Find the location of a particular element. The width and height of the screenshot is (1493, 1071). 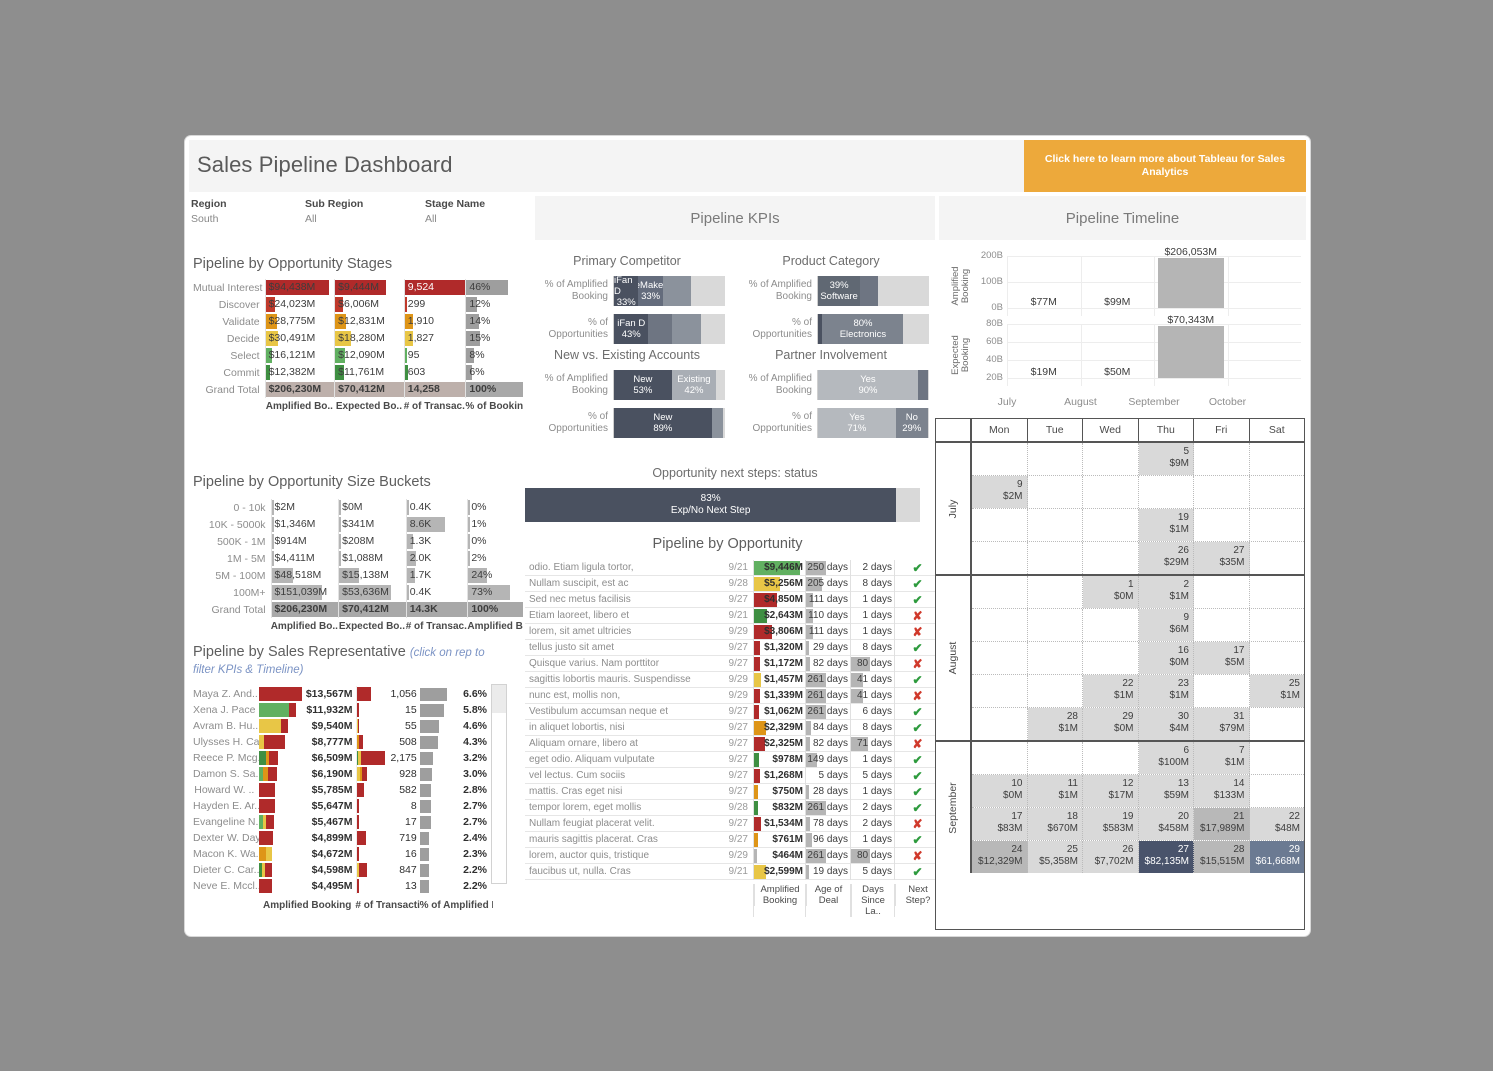

calendar-cell: 25 $5,358M is located at coordinates (1055, 857).